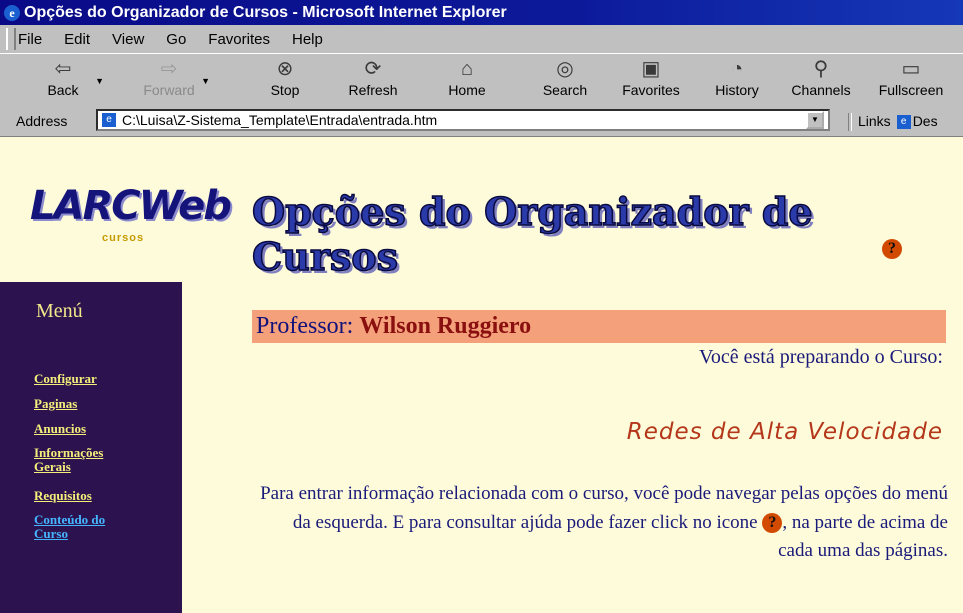  What do you see at coordinates (84, 460) in the screenshot?
I see `menu-link-informacoes-gerais: Informações Gerais` at bounding box center [84, 460].